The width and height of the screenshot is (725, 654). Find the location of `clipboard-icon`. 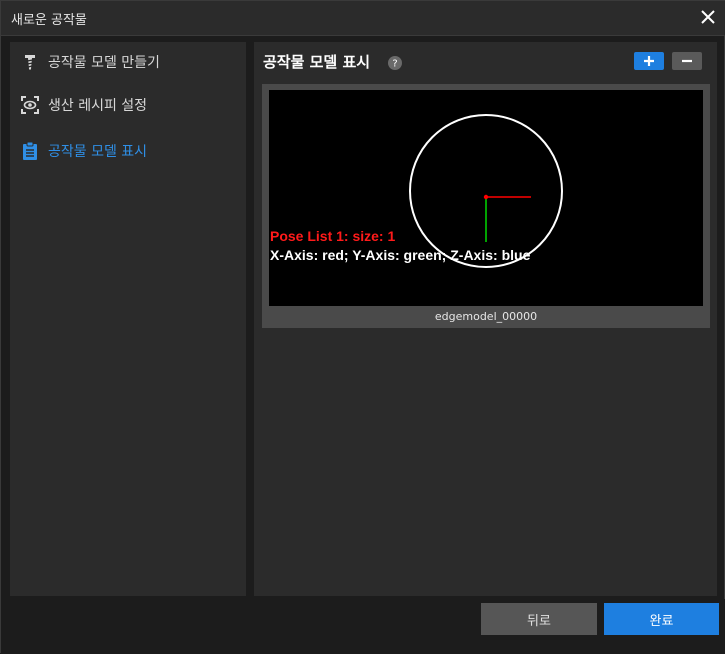

clipboard-icon is located at coordinates (30, 151).